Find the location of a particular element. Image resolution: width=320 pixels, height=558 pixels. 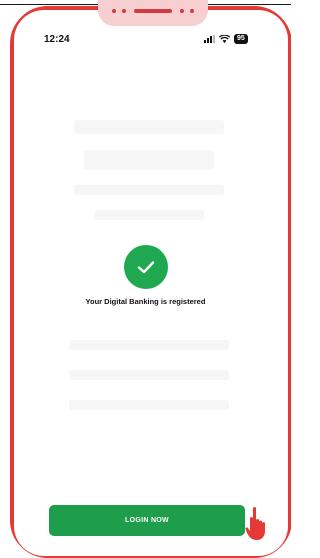

login-now-label: LOGIN NOW is located at coordinates (147, 520).